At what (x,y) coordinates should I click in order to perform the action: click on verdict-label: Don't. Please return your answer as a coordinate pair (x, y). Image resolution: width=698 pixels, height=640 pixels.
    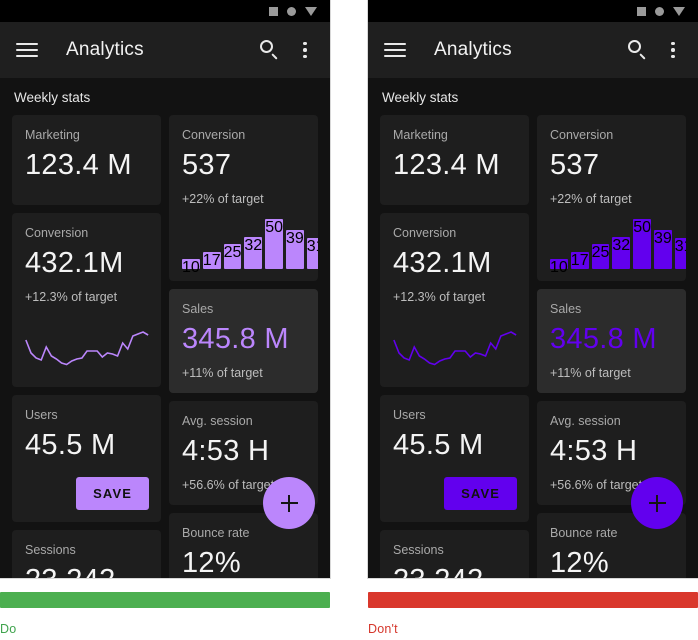
    Looking at the image, I should click on (383, 629).